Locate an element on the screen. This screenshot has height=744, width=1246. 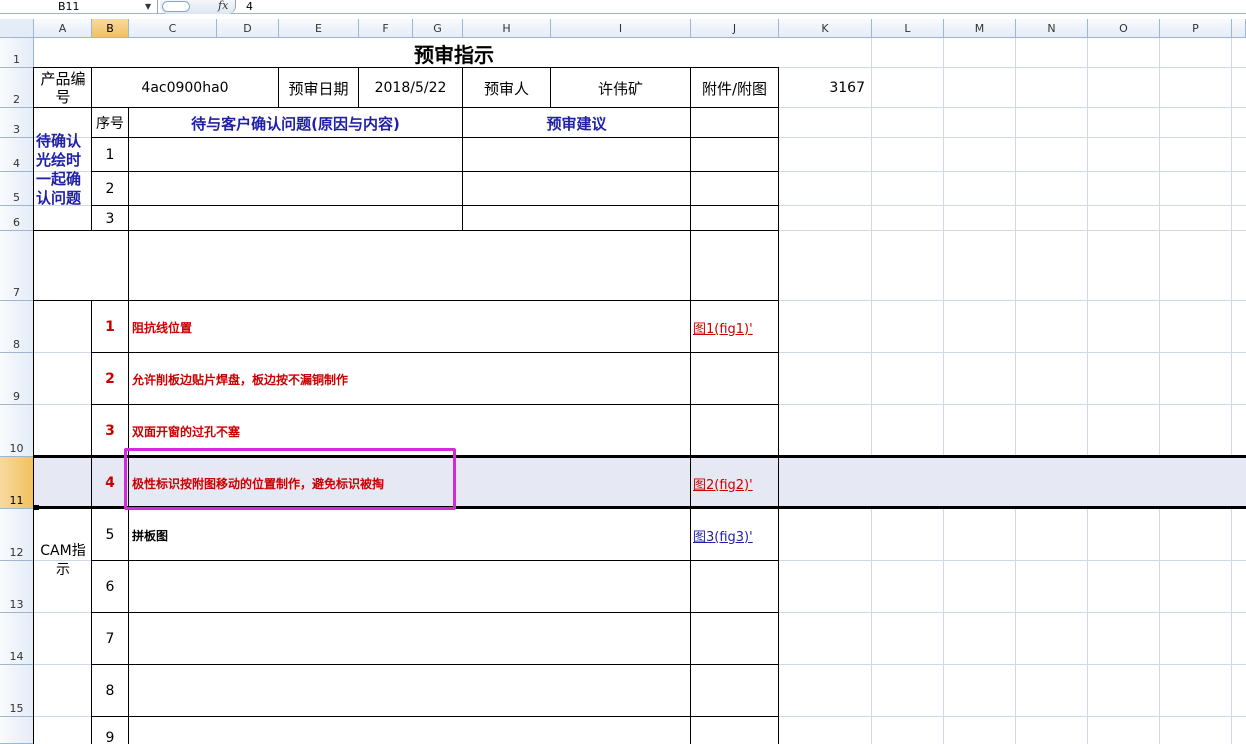
column-header-g: G is located at coordinates (438, 28).